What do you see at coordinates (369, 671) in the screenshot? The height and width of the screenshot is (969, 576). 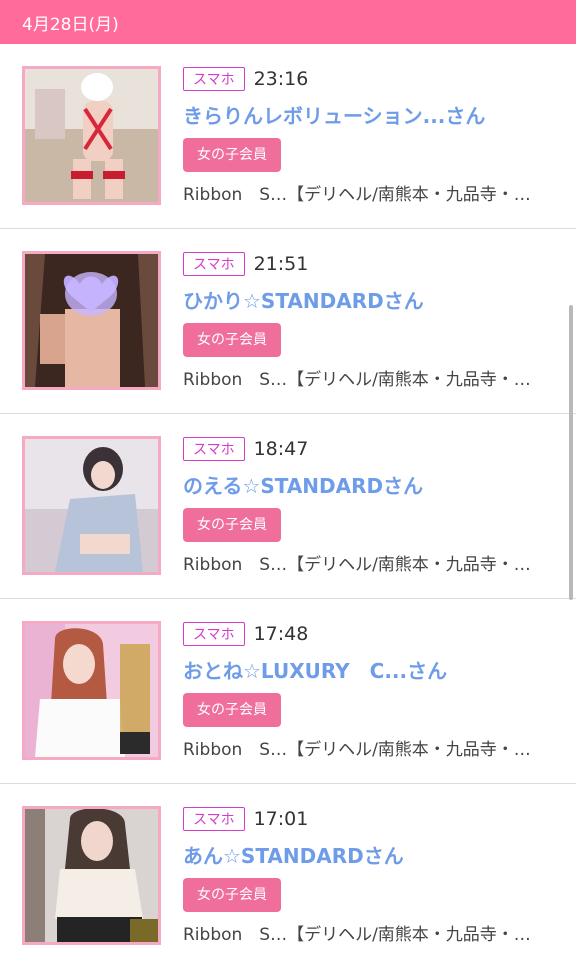 I see `girl-name-link: おとね☆LUXURY C...さん` at bounding box center [369, 671].